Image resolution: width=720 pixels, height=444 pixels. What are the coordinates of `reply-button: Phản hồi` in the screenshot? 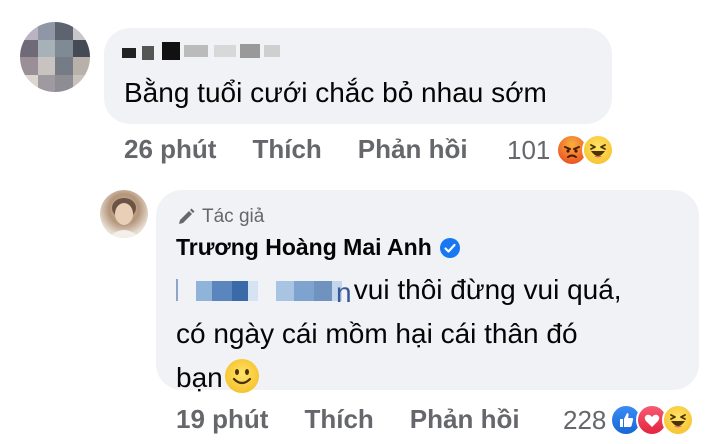 It's located at (413, 149).